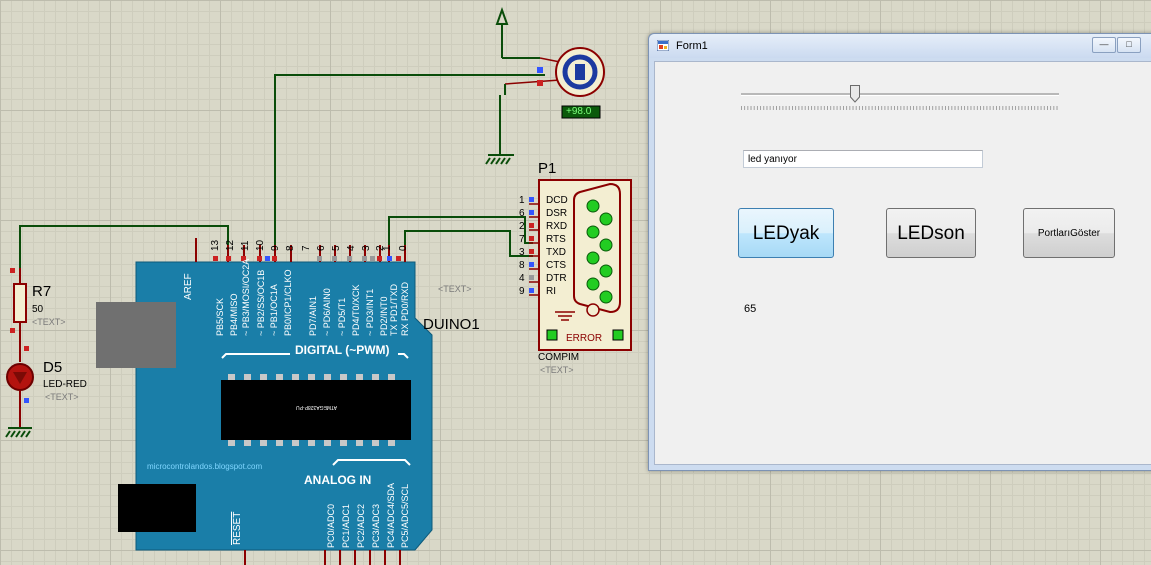  Describe the element at coordinates (557, 226) in the screenshot. I see `serial-pin-name: RXD` at that location.